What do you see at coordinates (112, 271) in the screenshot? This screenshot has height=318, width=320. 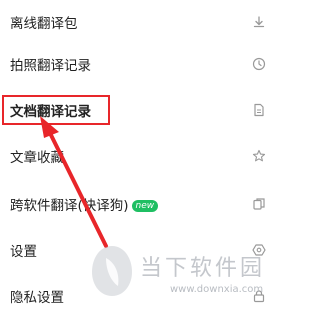 I see `watermark-logo-icon` at bounding box center [112, 271].